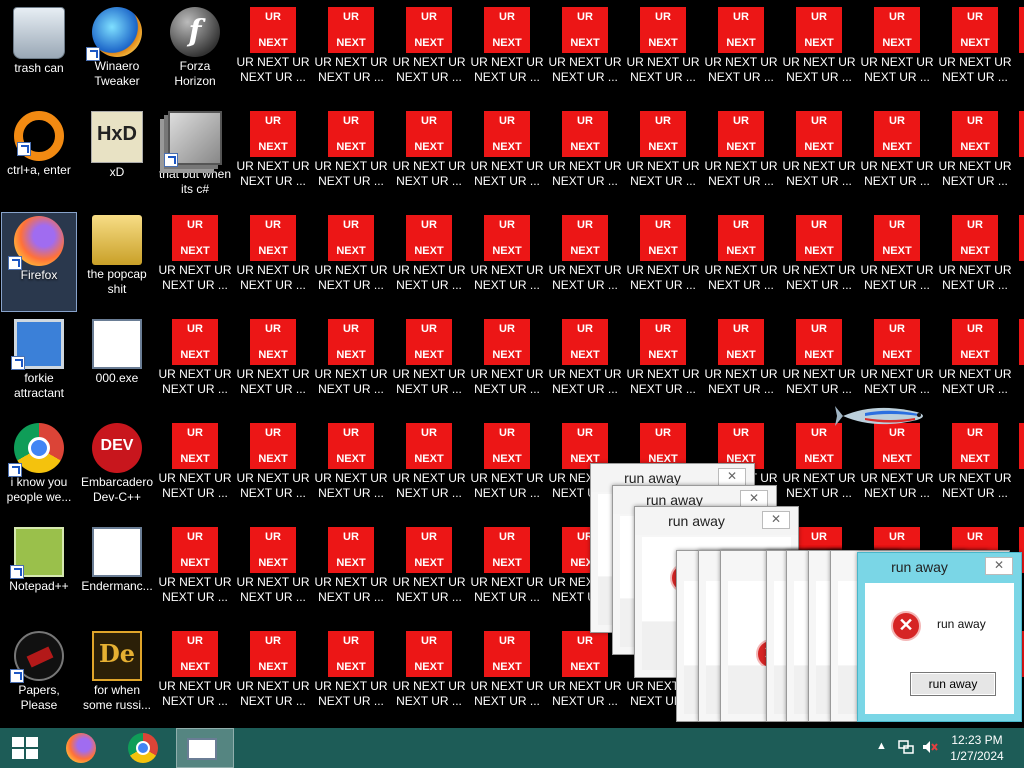  Describe the element at coordinates (195, 158) in the screenshot. I see `desktop-icon: that but when its c#` at that location.